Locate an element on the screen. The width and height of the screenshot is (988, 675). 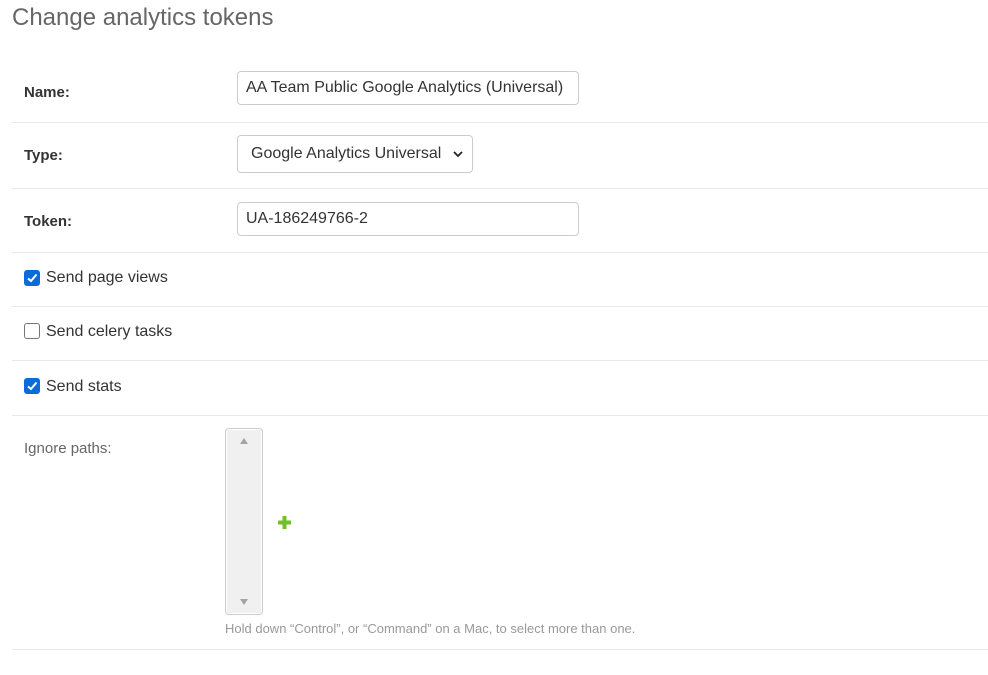
send-stats-checkbox is located at coordinates (32, 386).